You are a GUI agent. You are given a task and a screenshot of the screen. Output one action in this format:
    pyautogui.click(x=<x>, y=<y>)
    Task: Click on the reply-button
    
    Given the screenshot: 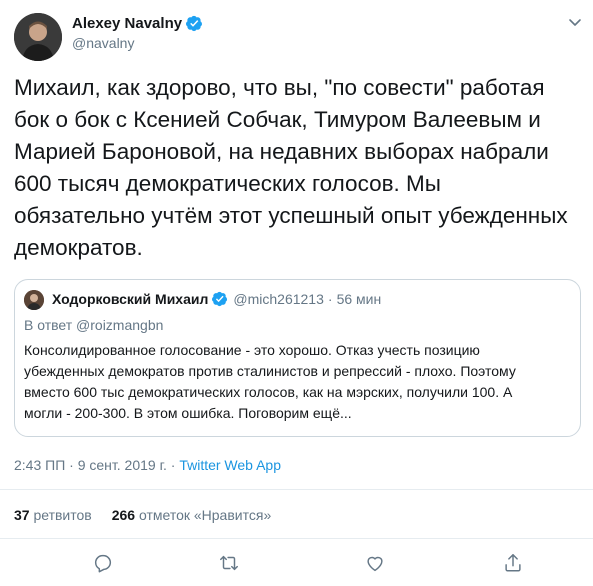 What is the action you would take?
    pyautogui.click(x=103, y=563)
    